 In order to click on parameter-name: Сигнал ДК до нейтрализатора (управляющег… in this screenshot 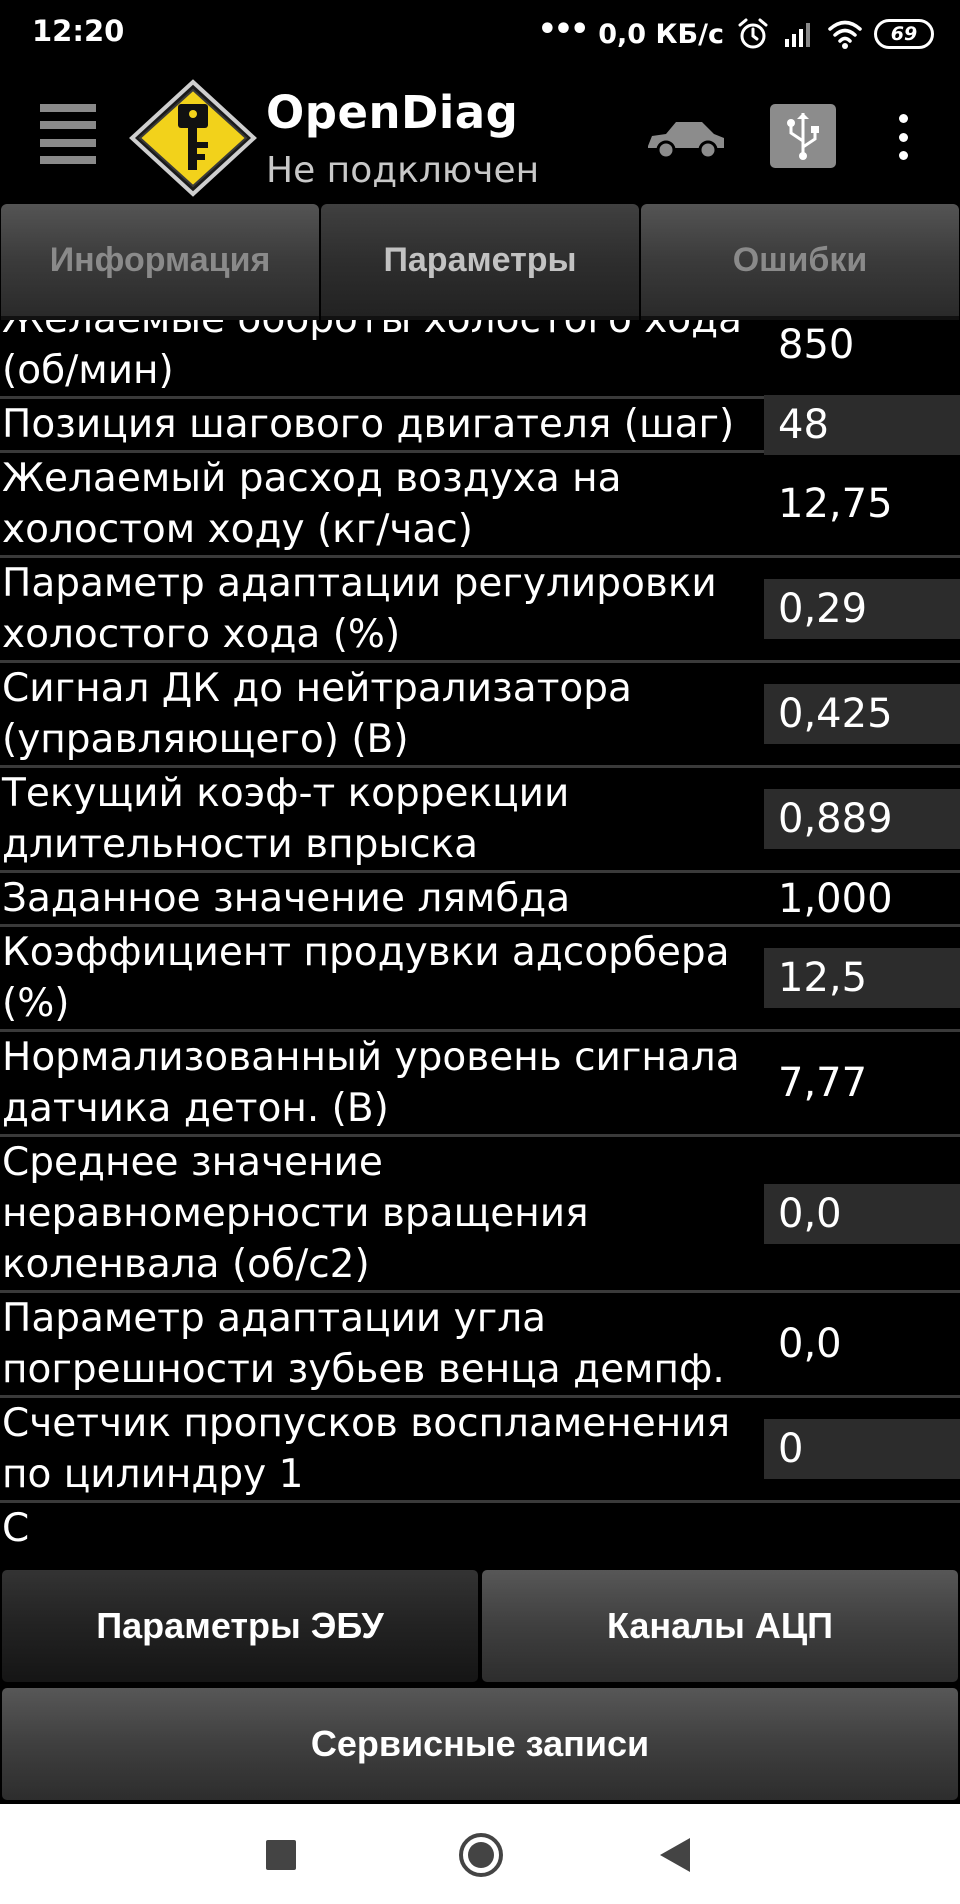, I will do `click(317, 714)`.